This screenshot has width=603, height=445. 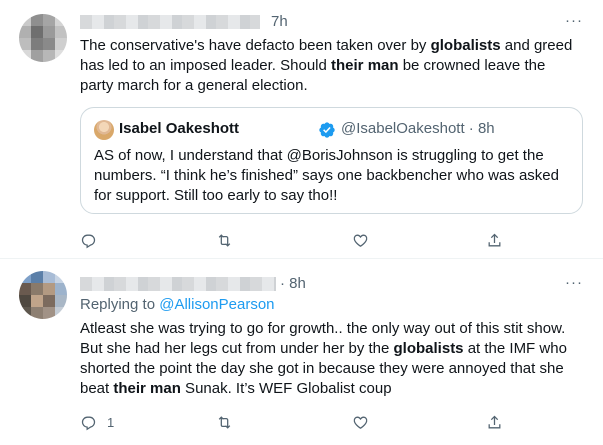 What do you see at coordinates (216, 304) in the screenshot?
I see `replying-handle-link: @AllisonPearson` at bounding box center [216, 304].